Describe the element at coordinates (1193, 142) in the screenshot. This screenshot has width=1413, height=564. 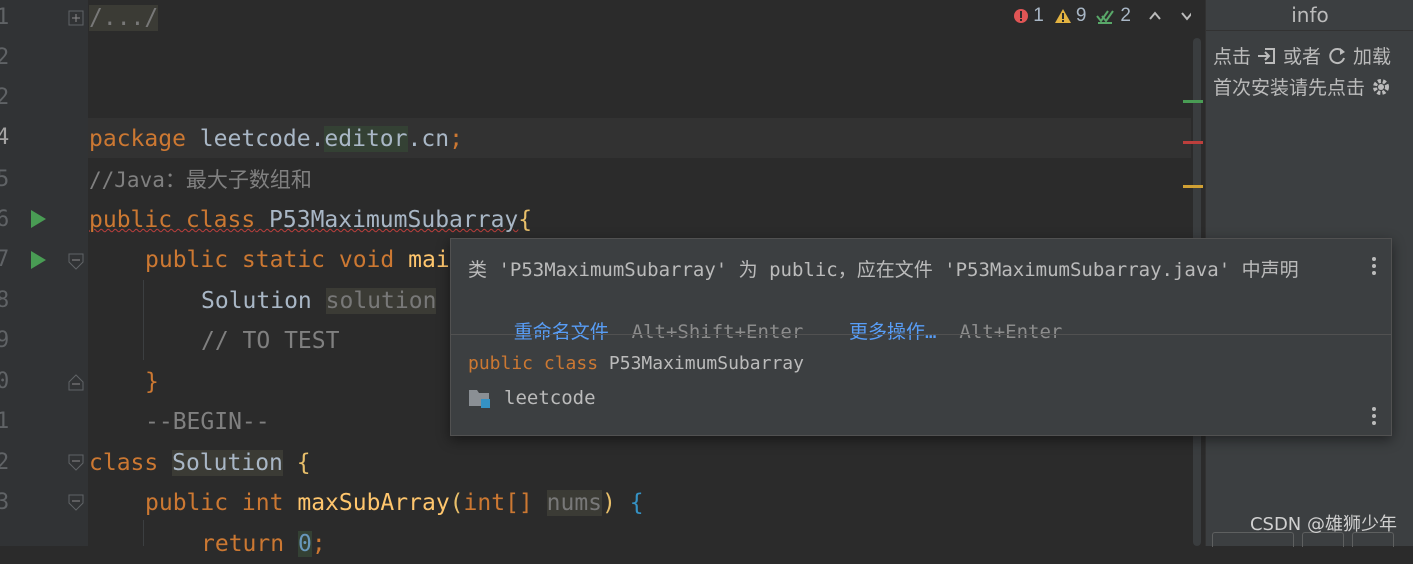
I see `scroll-marker-error` at that location.